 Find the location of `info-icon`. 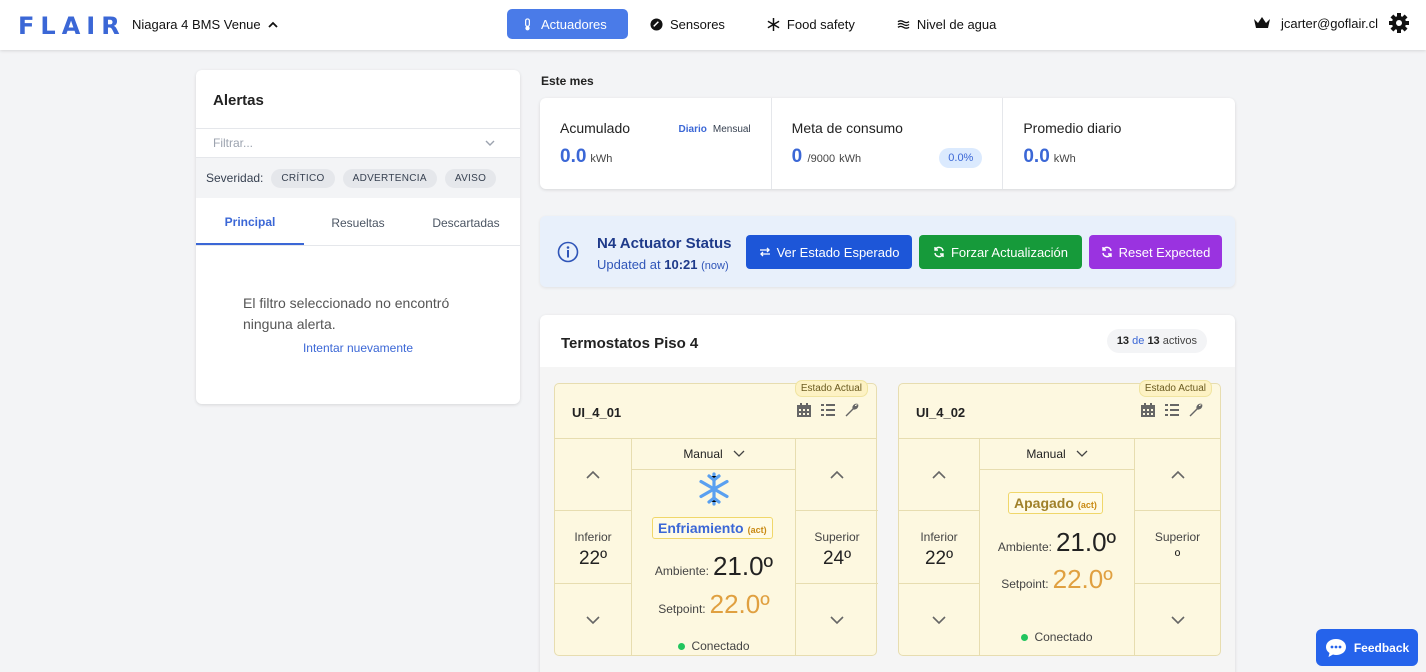

info-icon is located at coordinates (568, 252).